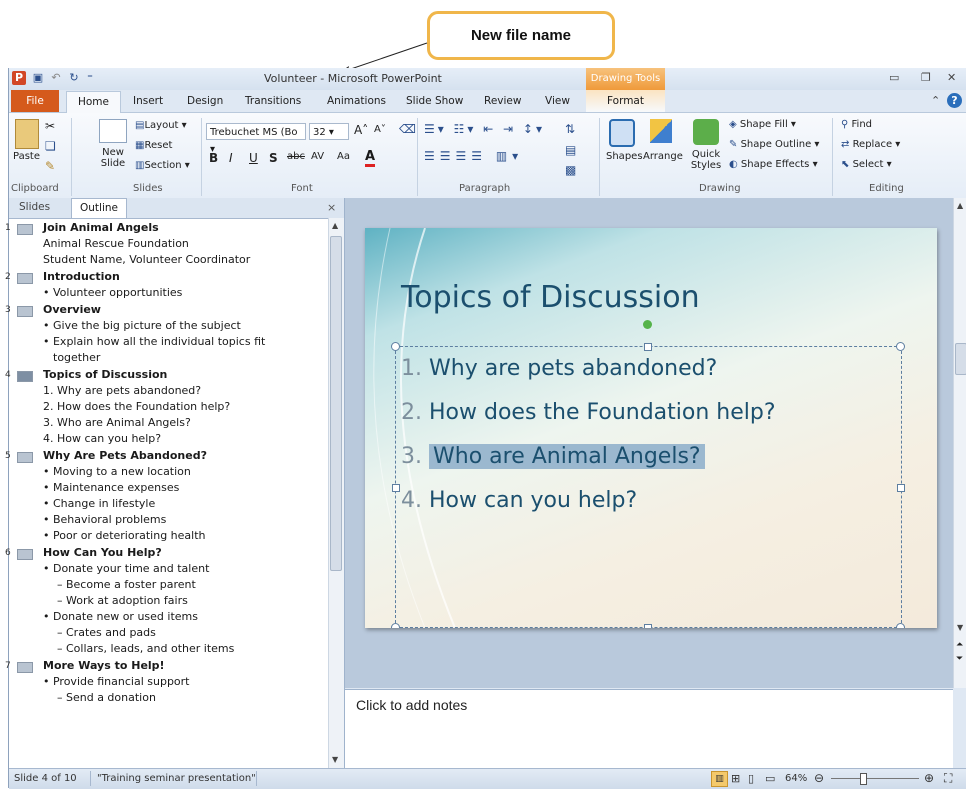  Describe the element at coordinates (168, 423) in the screenshot. I see `outline-line: 3. Who are Animal Angels?` at that location.